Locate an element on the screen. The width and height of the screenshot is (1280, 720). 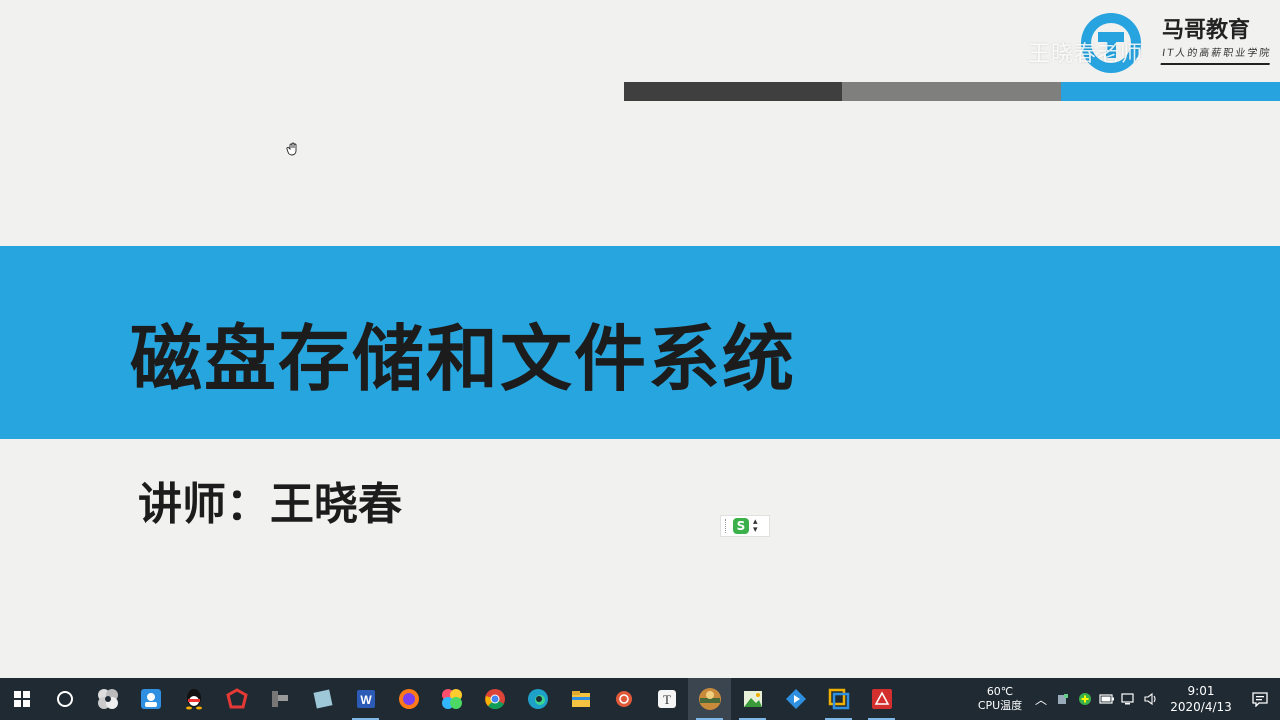
sogou-s-icon: S is located at coordinates (741, 526).